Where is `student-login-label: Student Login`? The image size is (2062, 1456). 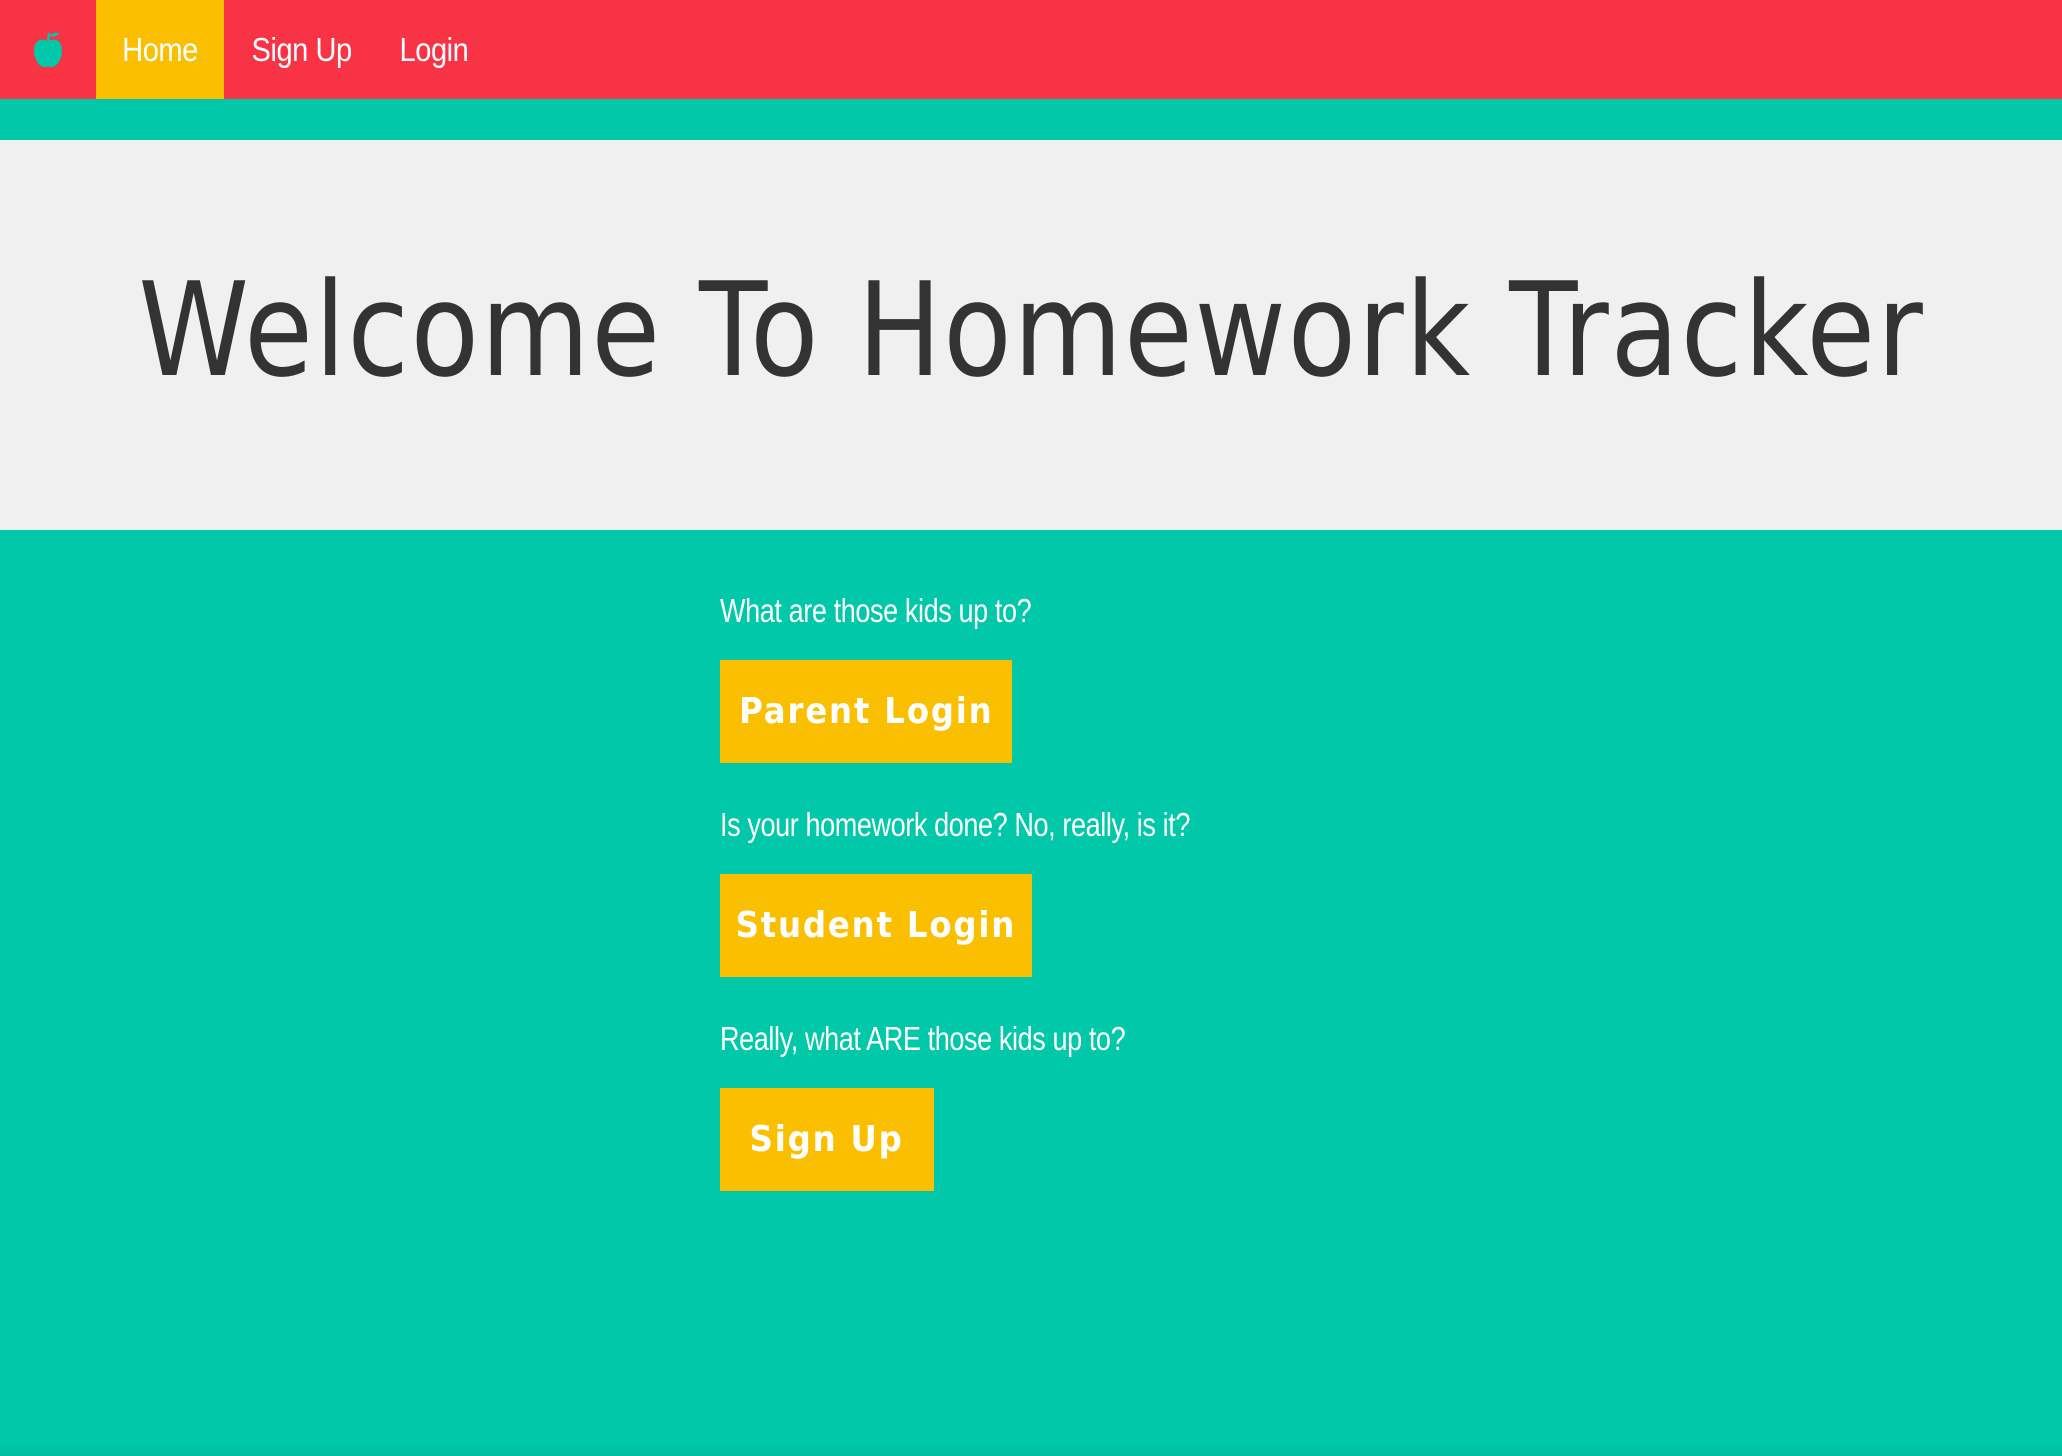 student-login-label: Student Login is located at coordinates (876, 925).